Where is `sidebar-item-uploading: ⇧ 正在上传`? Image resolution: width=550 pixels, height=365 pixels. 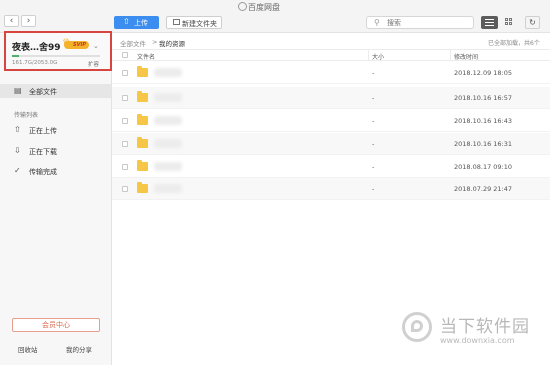 sidebar-item-uploading: ⇧ 正在上传 is located at coordinates (55, 130).